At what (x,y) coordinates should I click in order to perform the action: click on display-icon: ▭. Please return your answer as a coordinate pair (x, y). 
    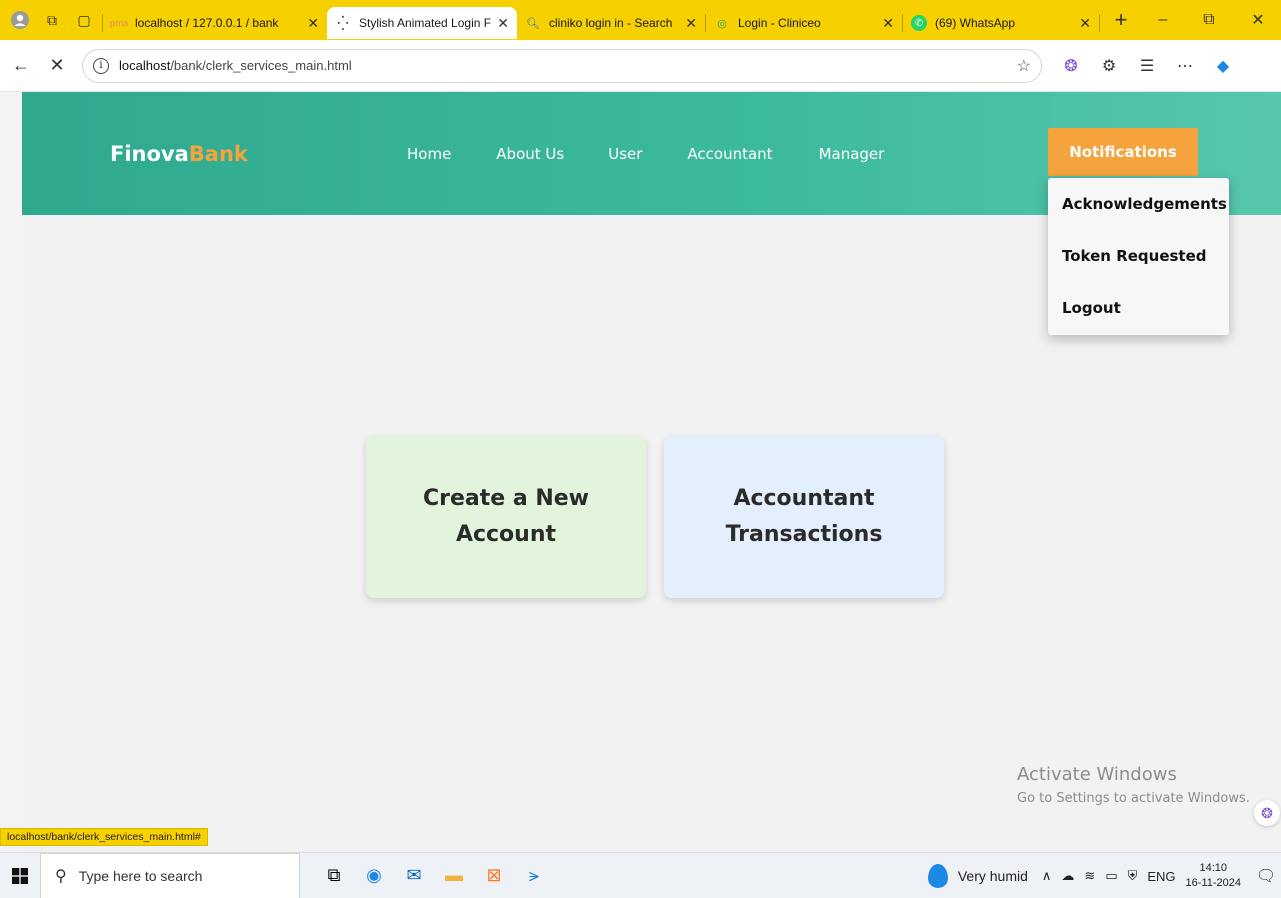
    Looking at the image, I should click on (1111, 876).